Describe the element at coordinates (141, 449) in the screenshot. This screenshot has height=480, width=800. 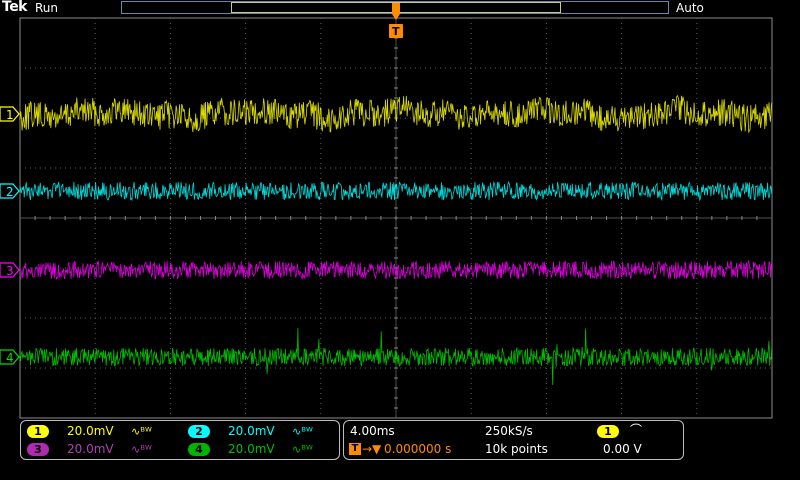
I see `ch3-bandwidth-icon: ∿ᴮᵂ` at that location.